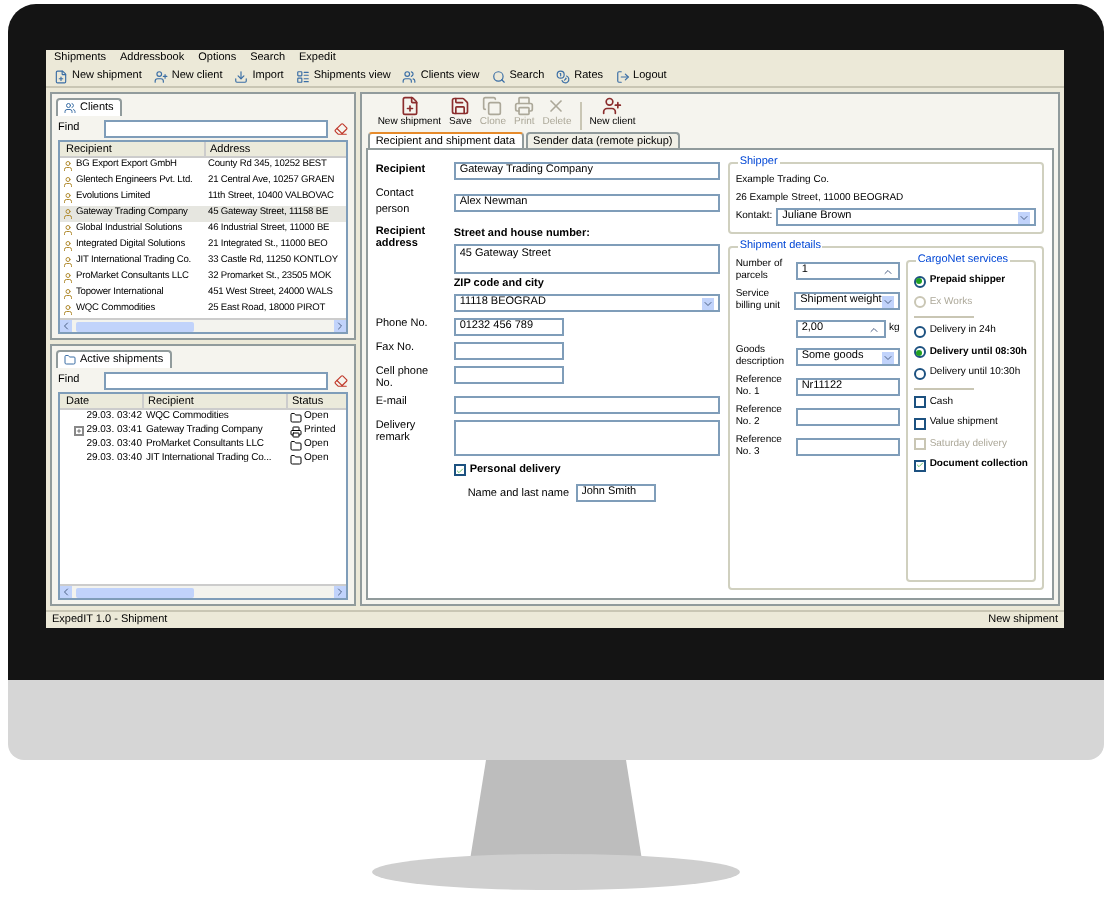 The height and width of the screenshot is (898, 1112). I want to click on close-icon, so click(556, 105).